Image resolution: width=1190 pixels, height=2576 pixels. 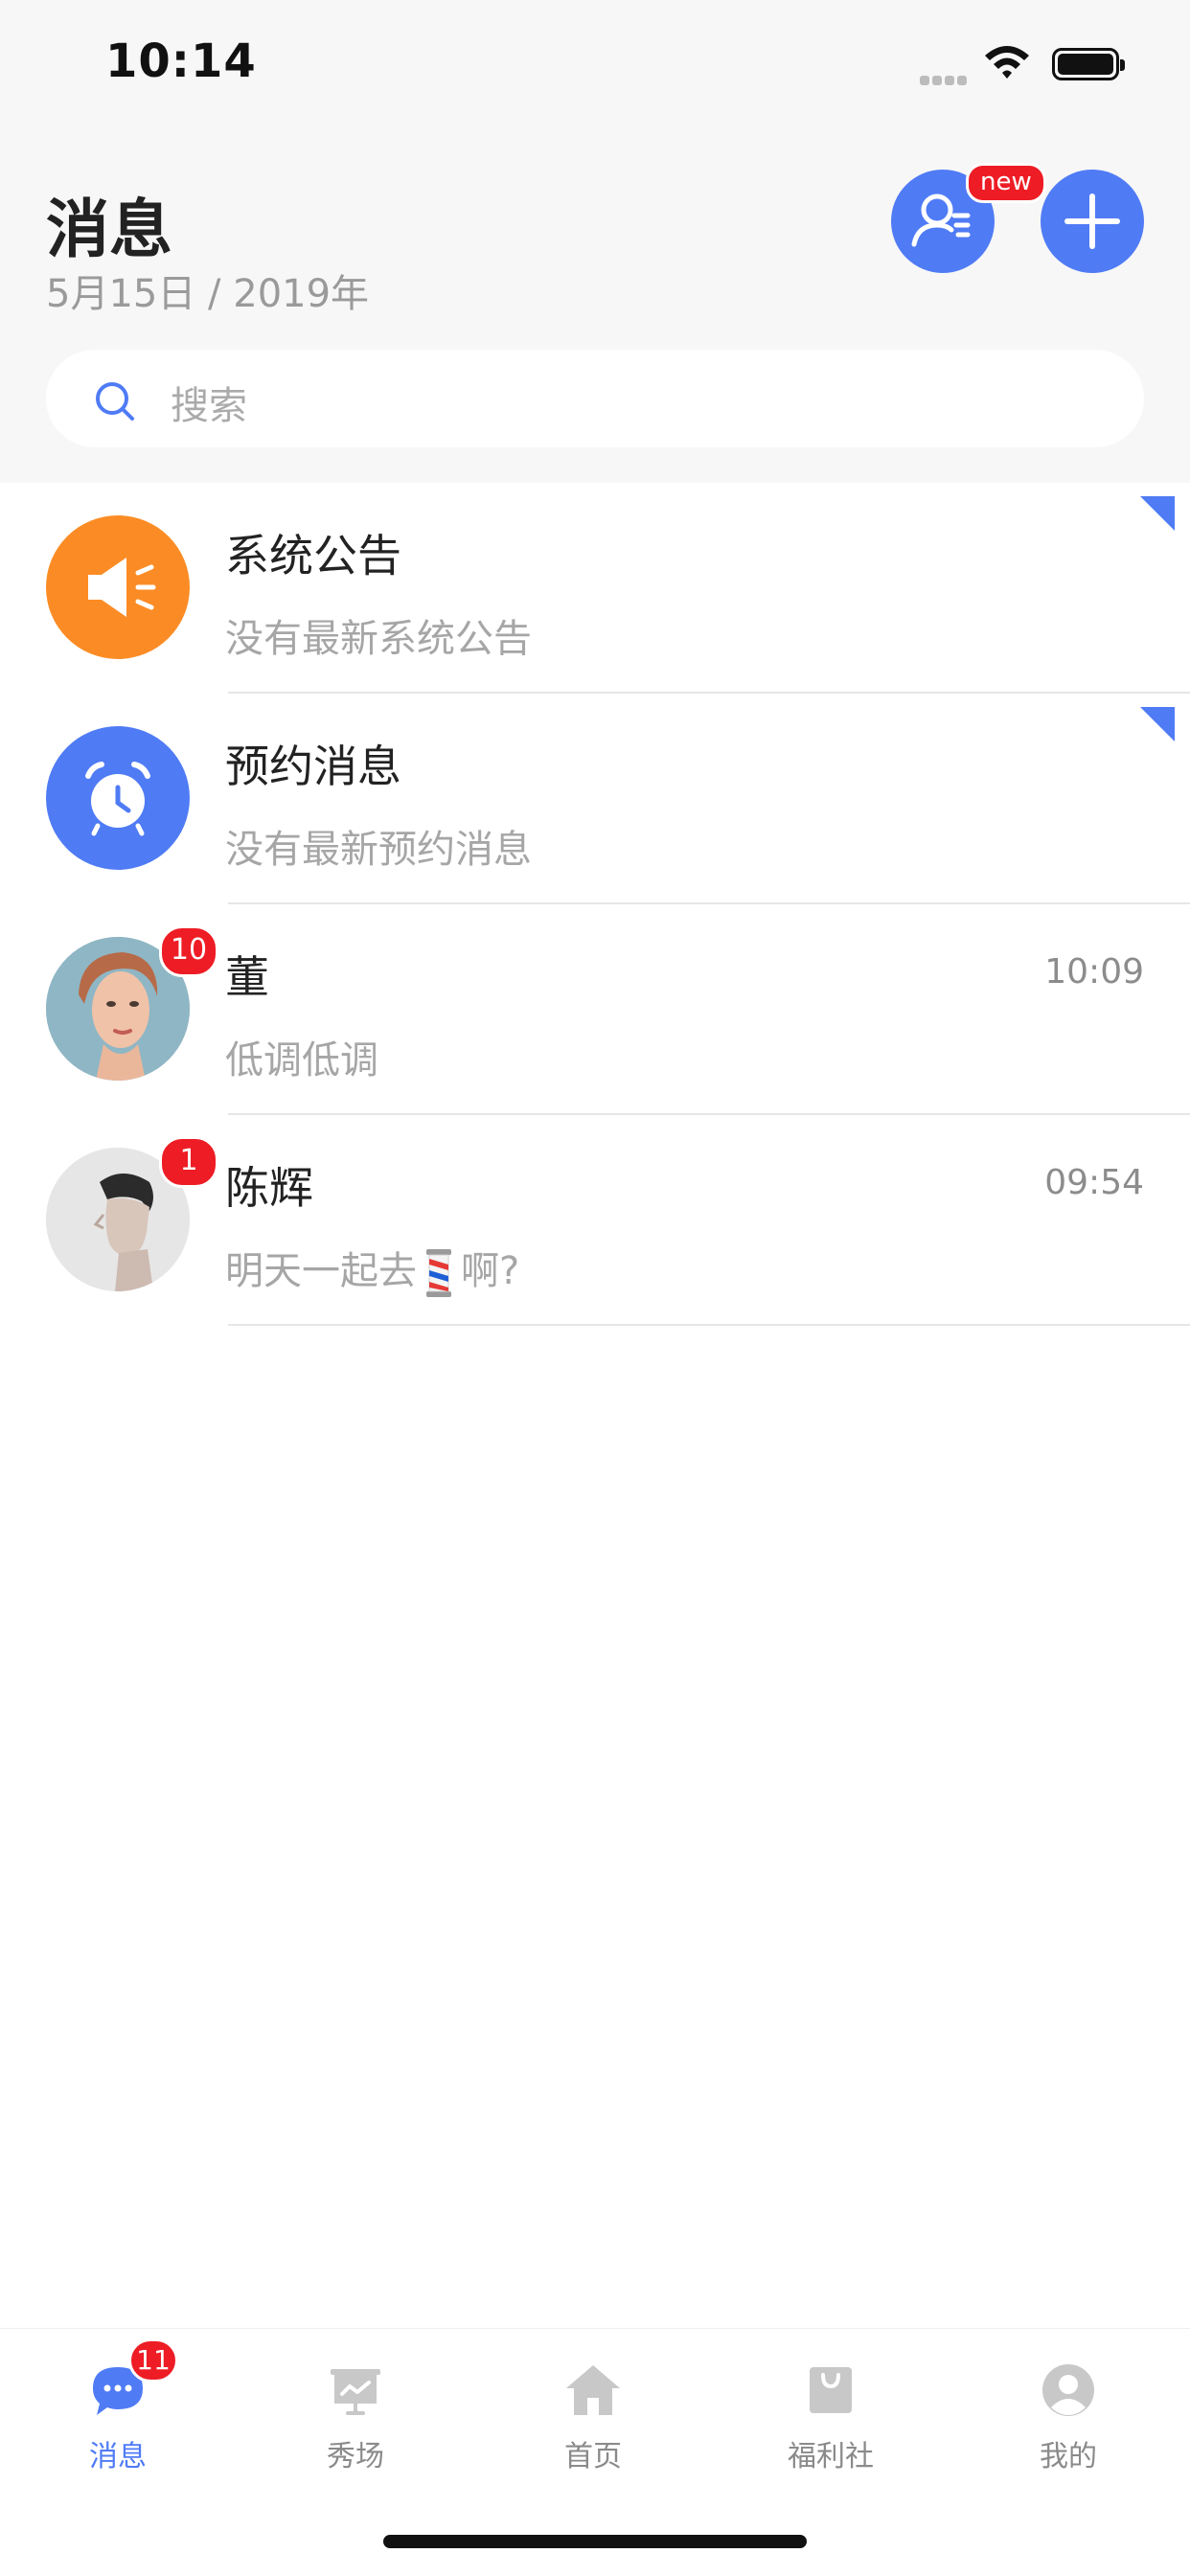 What do you see at coordinates (1068, 2390) in the screenshot?
I see `profile-icon` at bounding box center [1068, 2390].